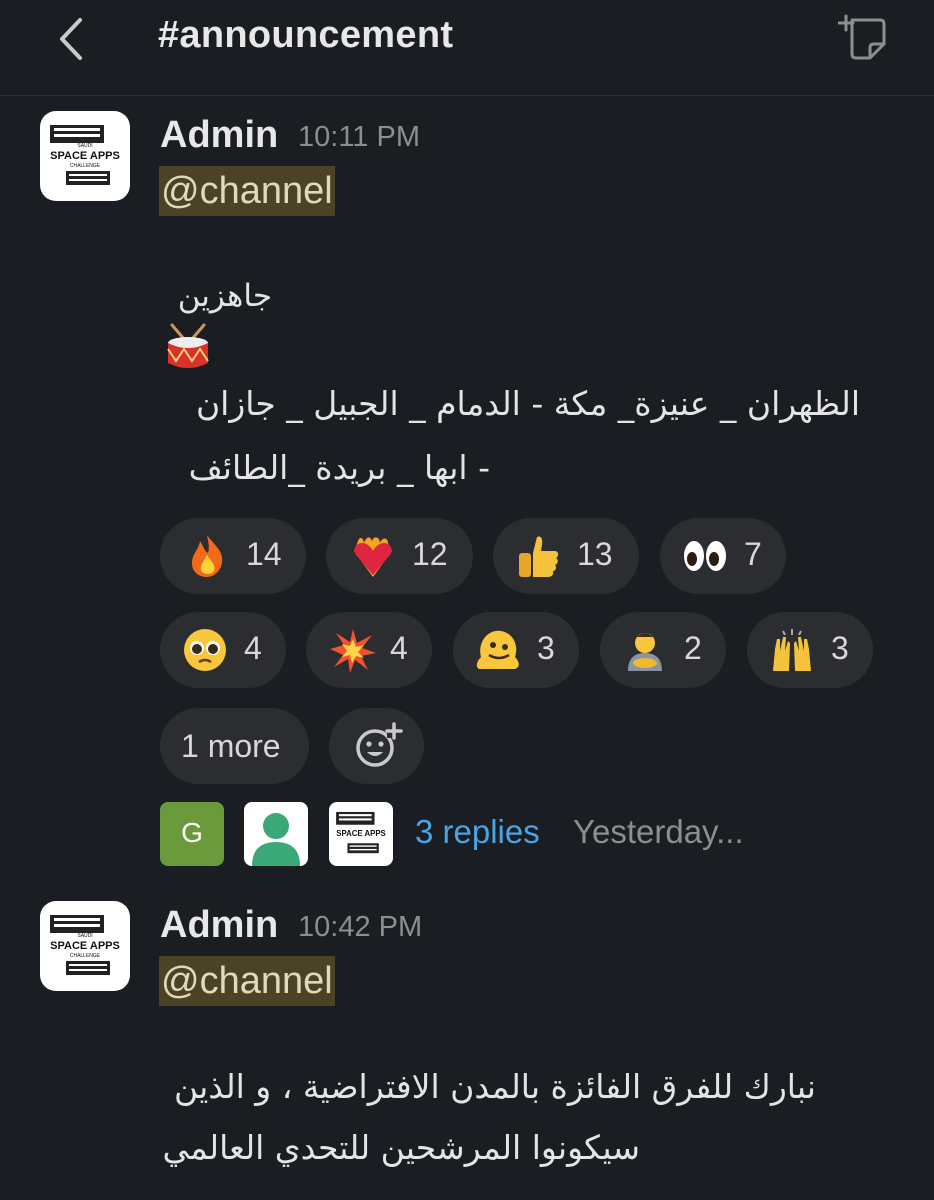 The image size is (934, 1200). Describe the element at coordinates (231, 746) in the screenshot. I see `more-reactions-label: 1 more` at that location.